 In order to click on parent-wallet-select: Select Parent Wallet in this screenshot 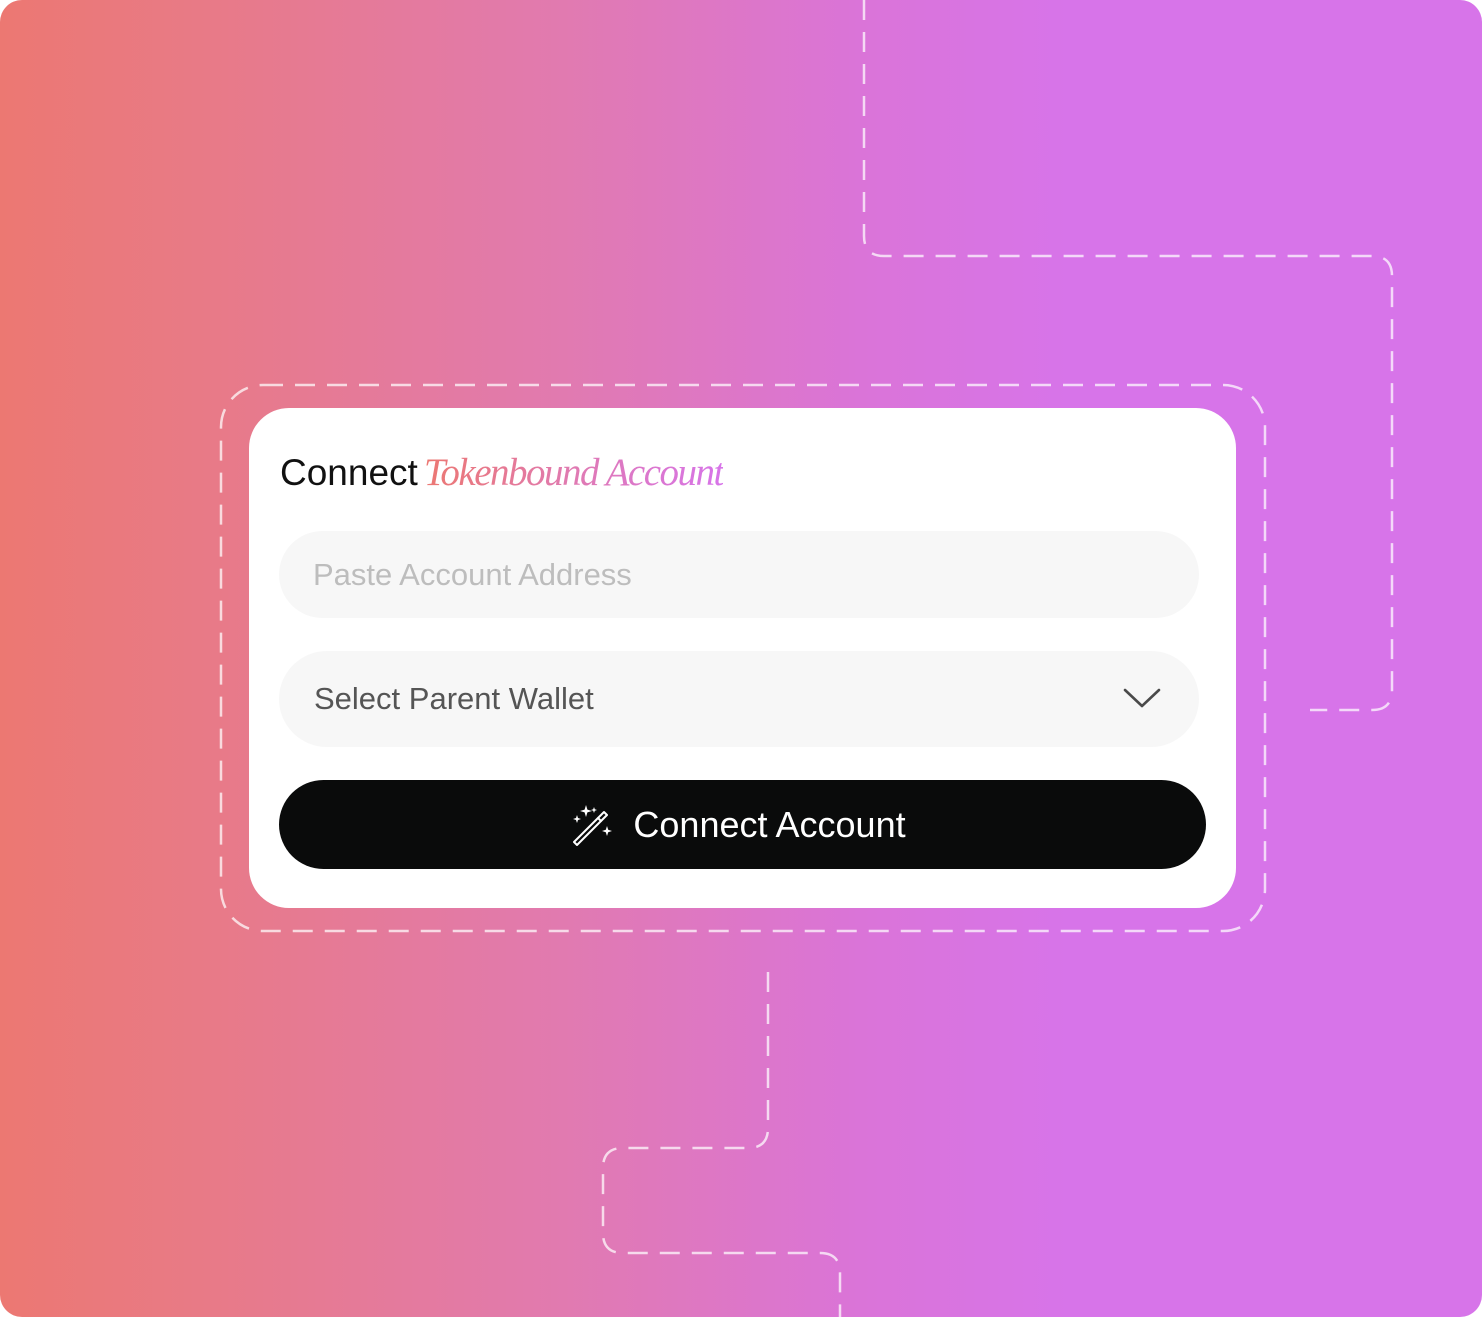, I will do `click(739, 699)`.